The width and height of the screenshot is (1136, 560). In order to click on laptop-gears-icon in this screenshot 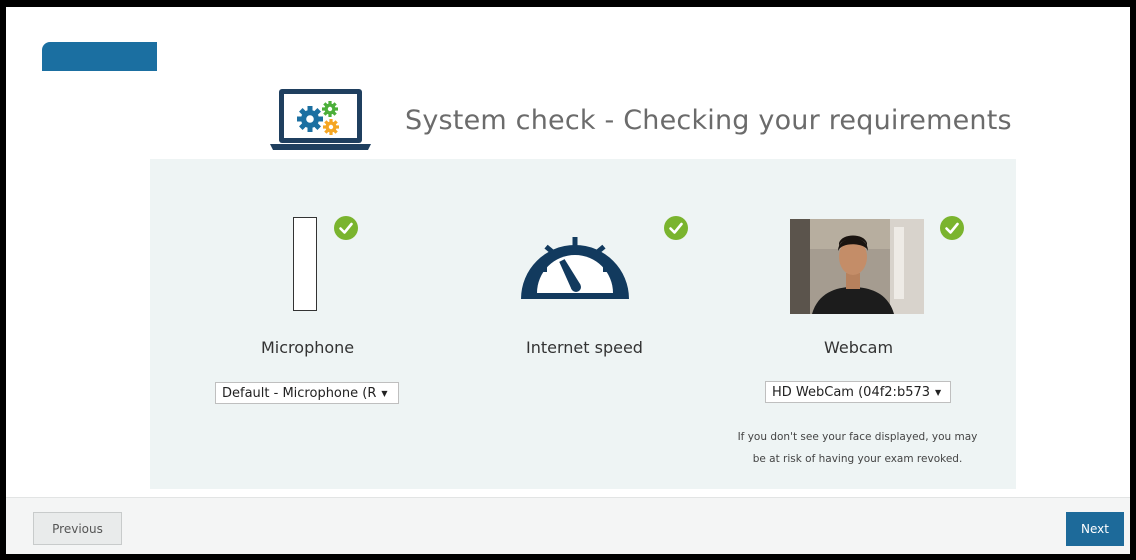, I will do `click(320, 119)`.